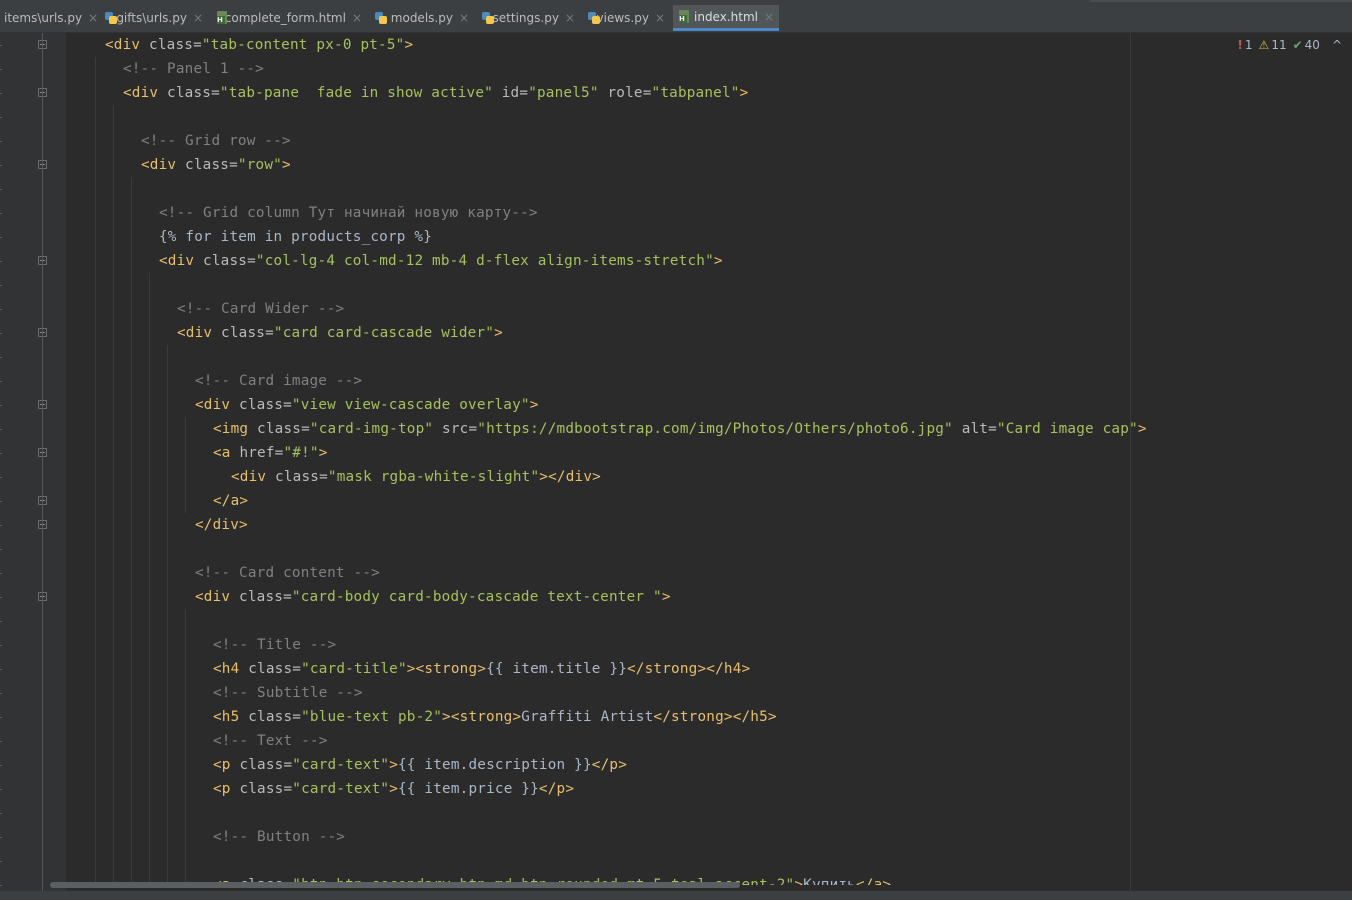 The width and height of the screenshot is (1352, 900). I want to click on code-token: "row", so click(259, 165).